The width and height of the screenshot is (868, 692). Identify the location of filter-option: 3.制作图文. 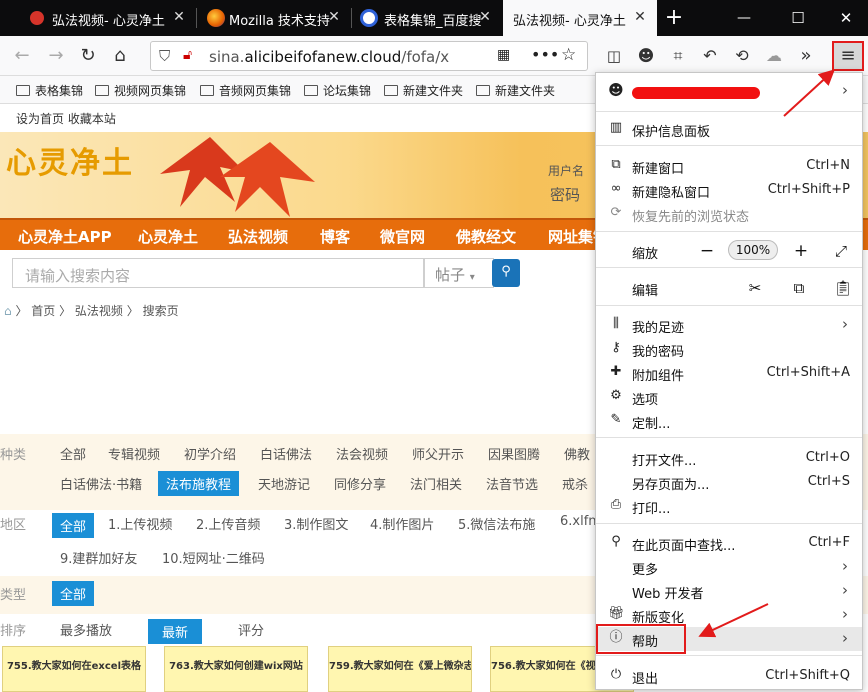
(316, 523).